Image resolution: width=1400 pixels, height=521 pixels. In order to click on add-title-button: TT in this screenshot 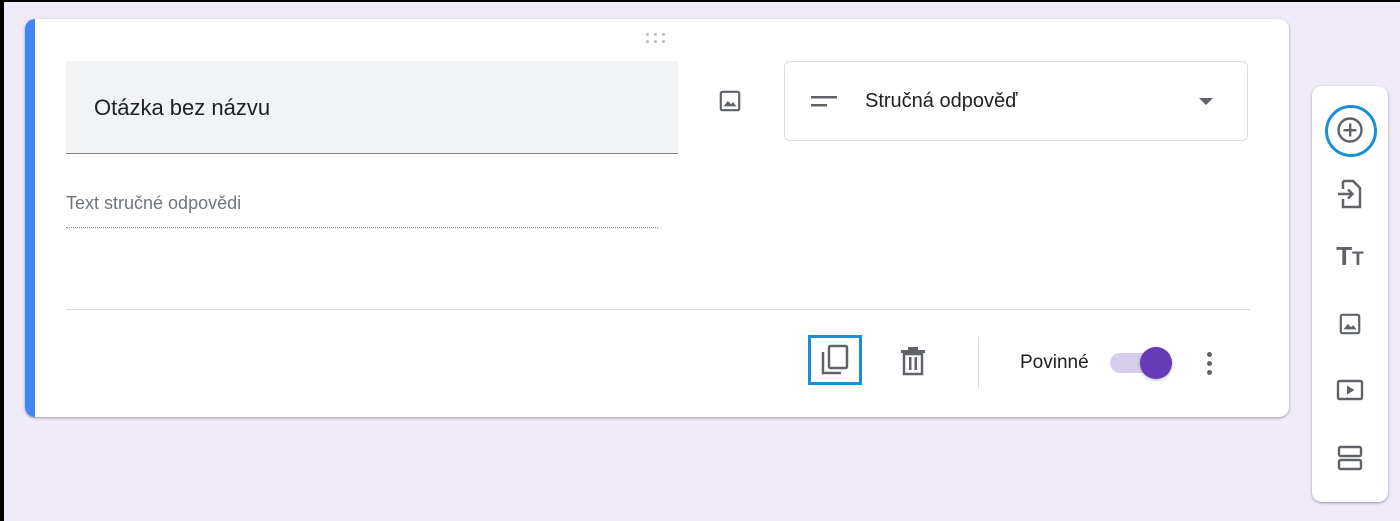, I will do `click(1350, 256)`.